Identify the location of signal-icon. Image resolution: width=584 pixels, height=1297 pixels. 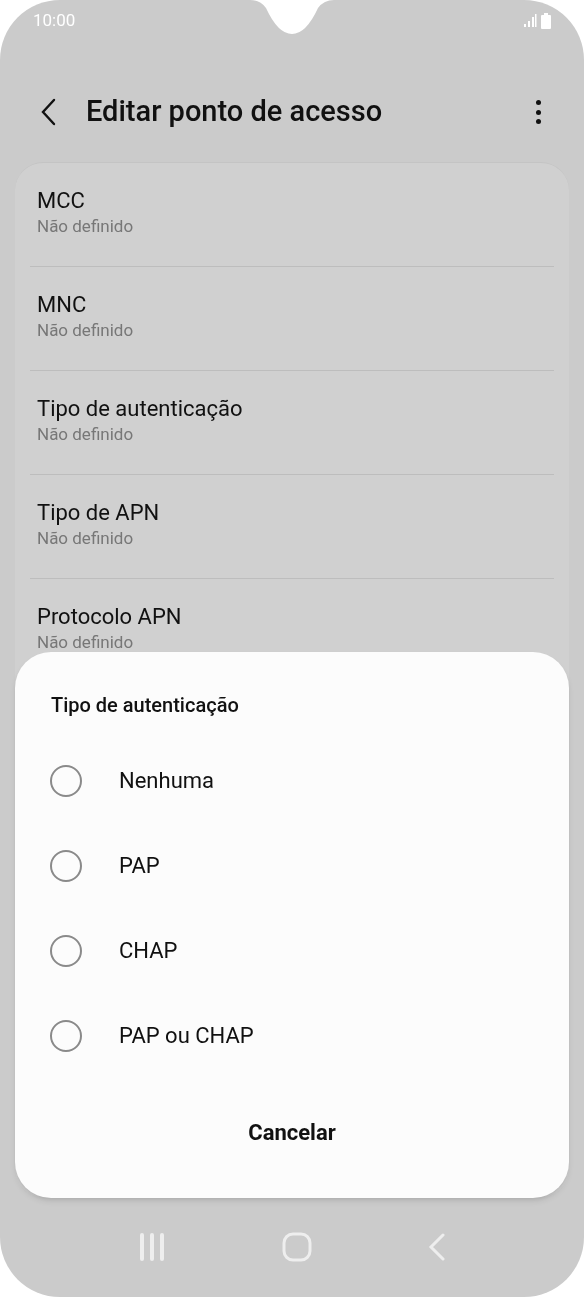
(530, 21).